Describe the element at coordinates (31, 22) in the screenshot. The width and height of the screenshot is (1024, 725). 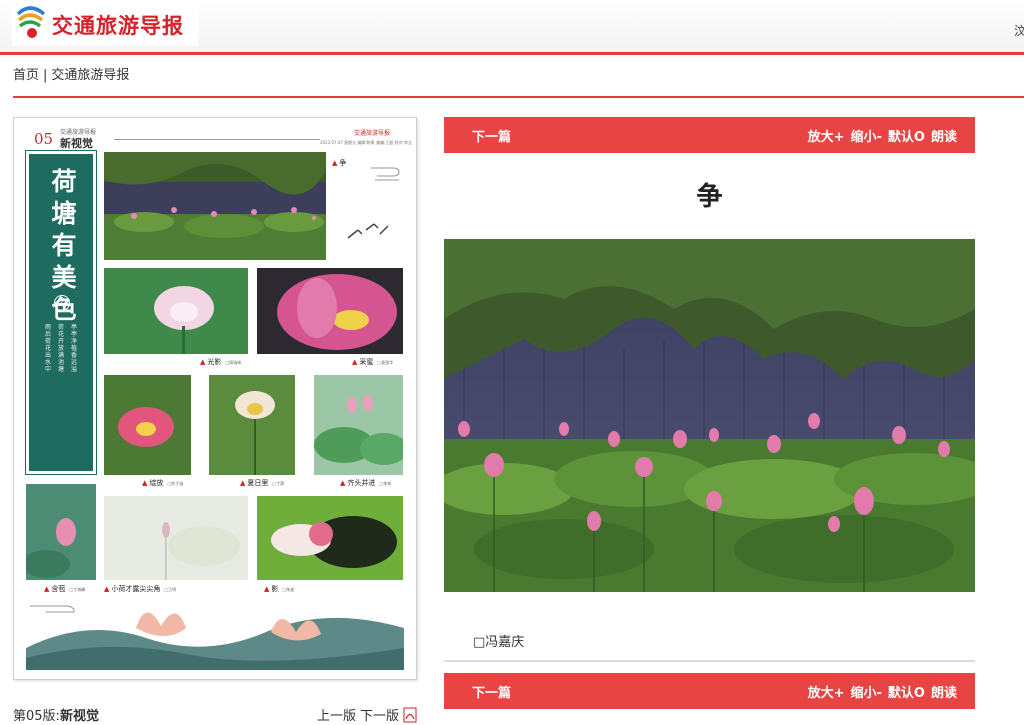
I see `logo-mark-icon` at that location.